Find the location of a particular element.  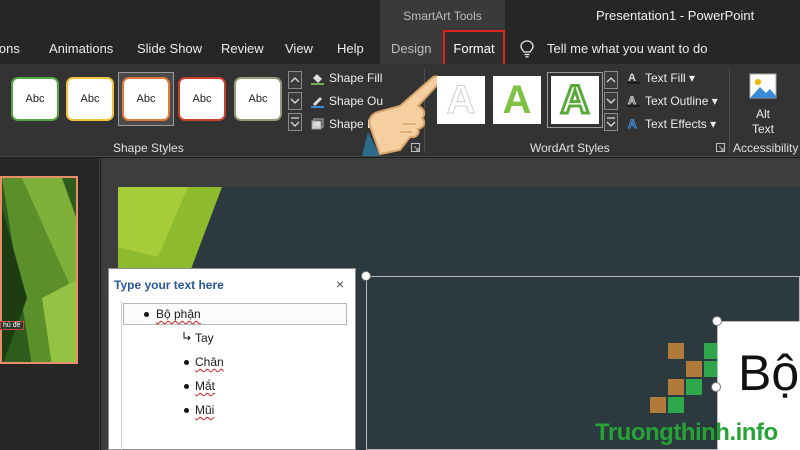

shape-style-olive: Abc is located at coordinates (258, 99).